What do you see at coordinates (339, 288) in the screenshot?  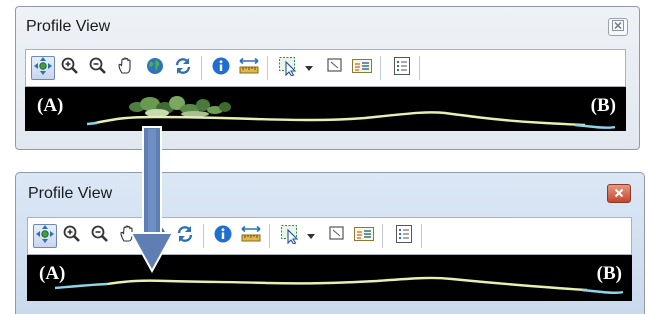 I see `water-profile-line` at bounding box center [339, 288].